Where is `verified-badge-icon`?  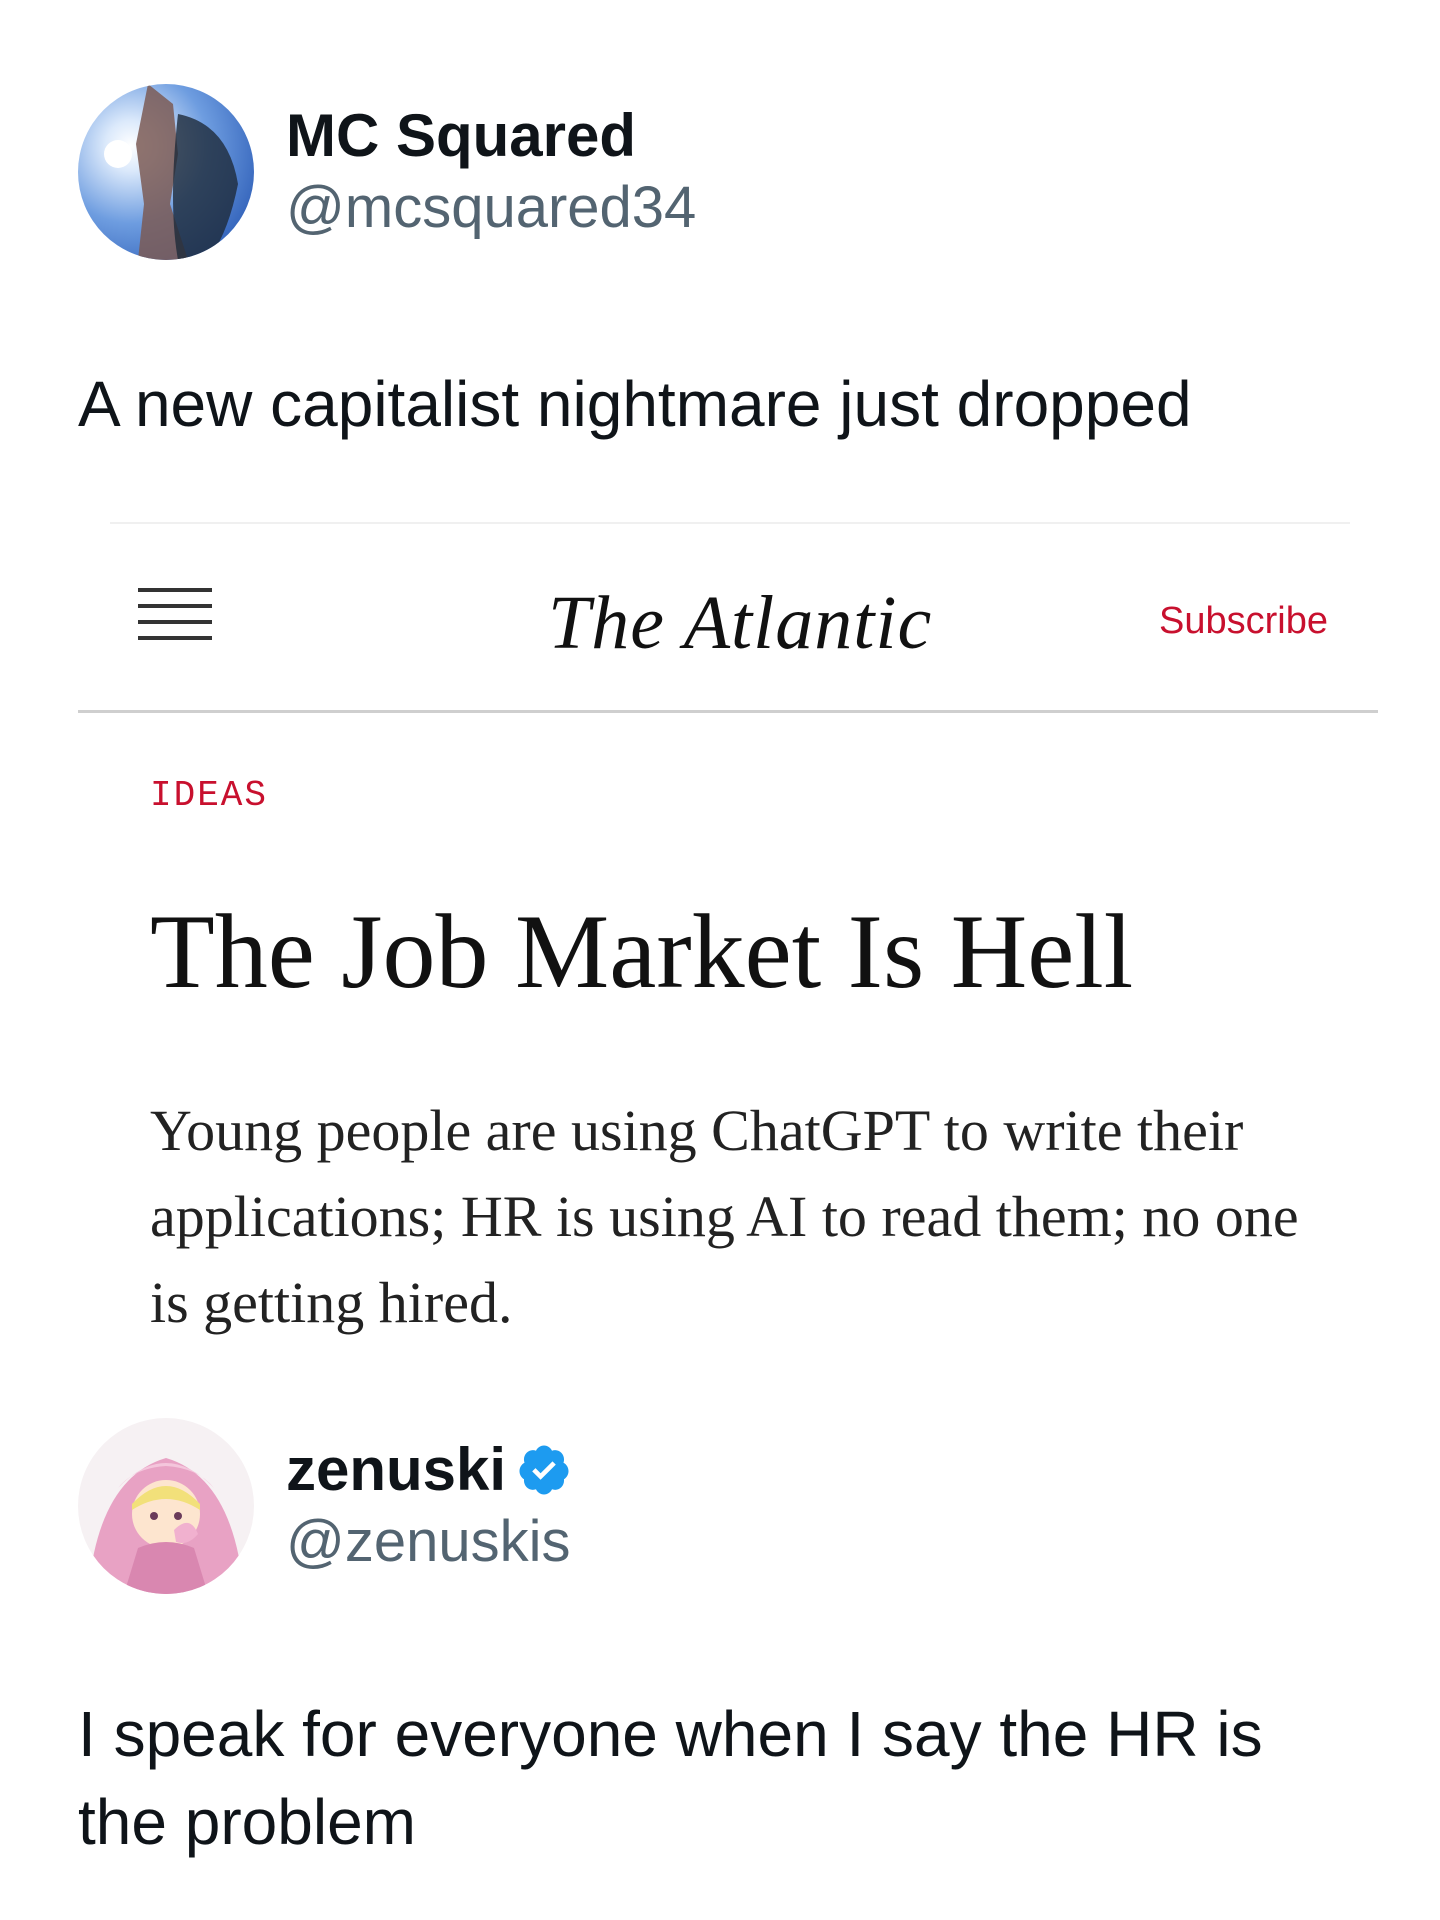 verified-badge-icon is located at coordinates (544, 1470).